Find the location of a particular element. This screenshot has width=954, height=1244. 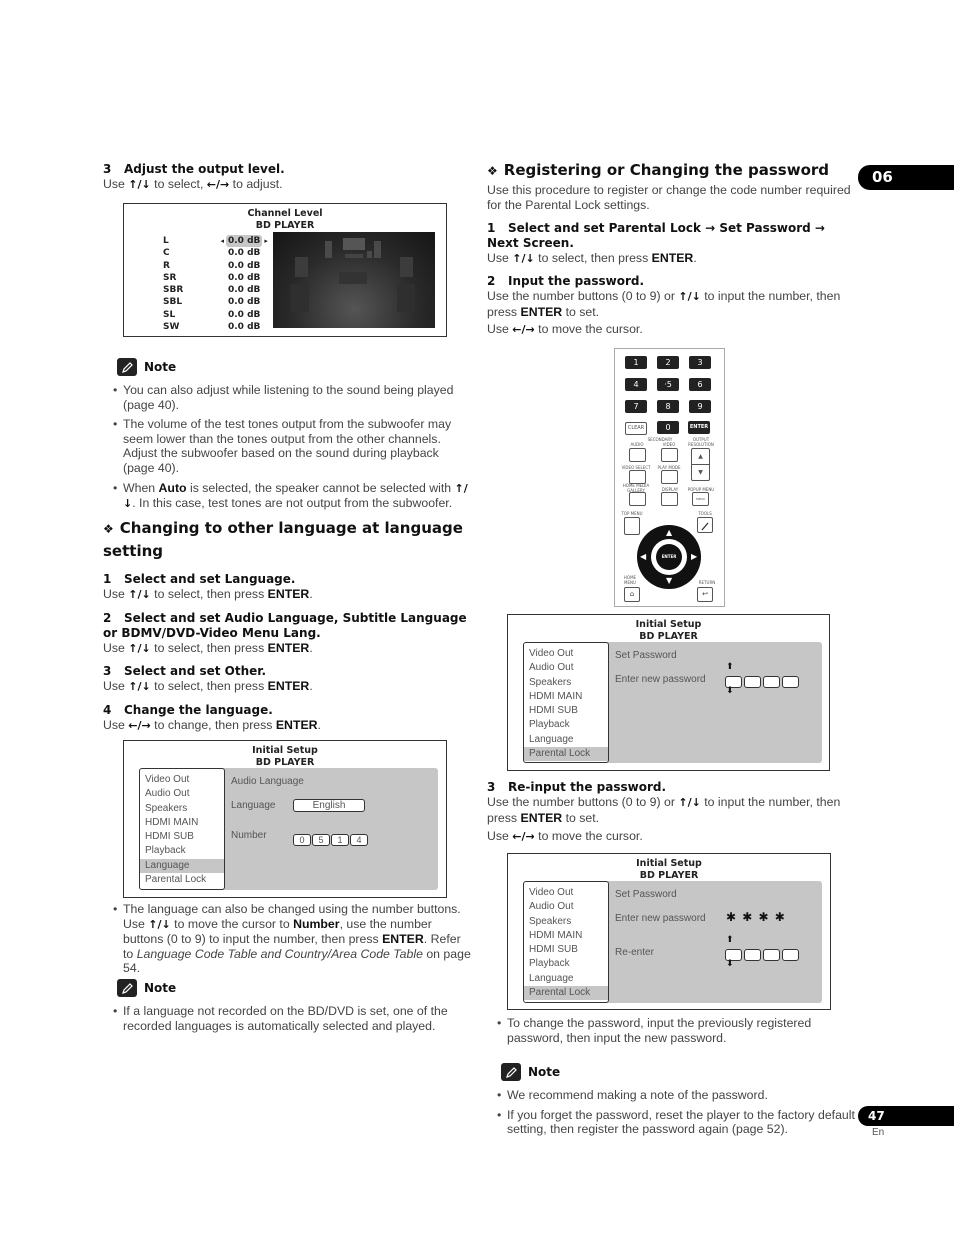

pw-step-3-heading: 3 Re-input the password. is located at coordinates (577, 787).